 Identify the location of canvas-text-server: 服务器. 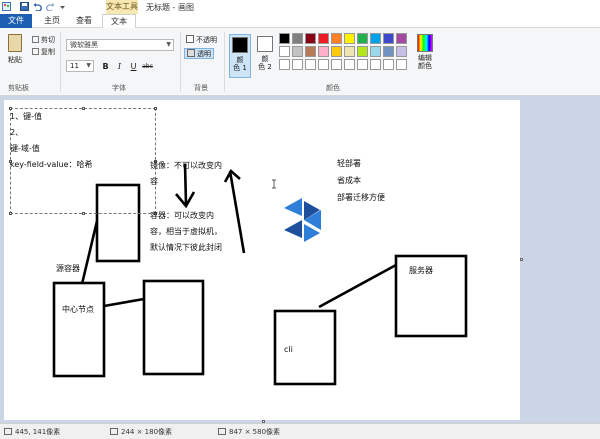
(421, 270).